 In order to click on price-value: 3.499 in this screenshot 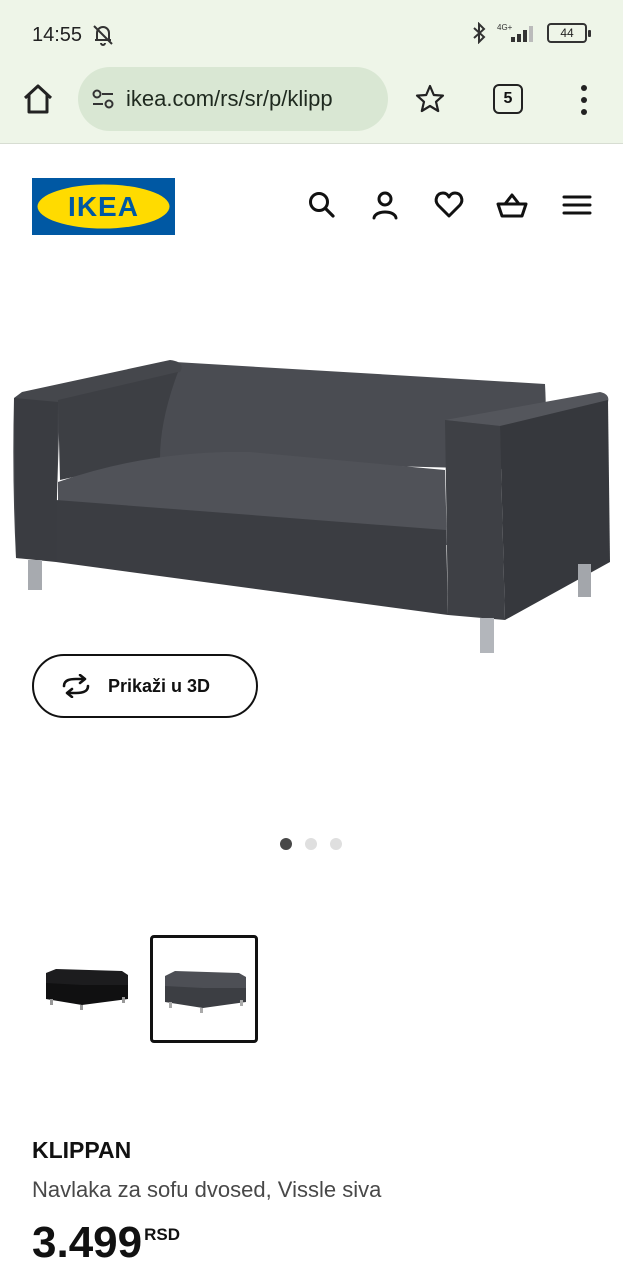, I will do `click(87, 1242)`.